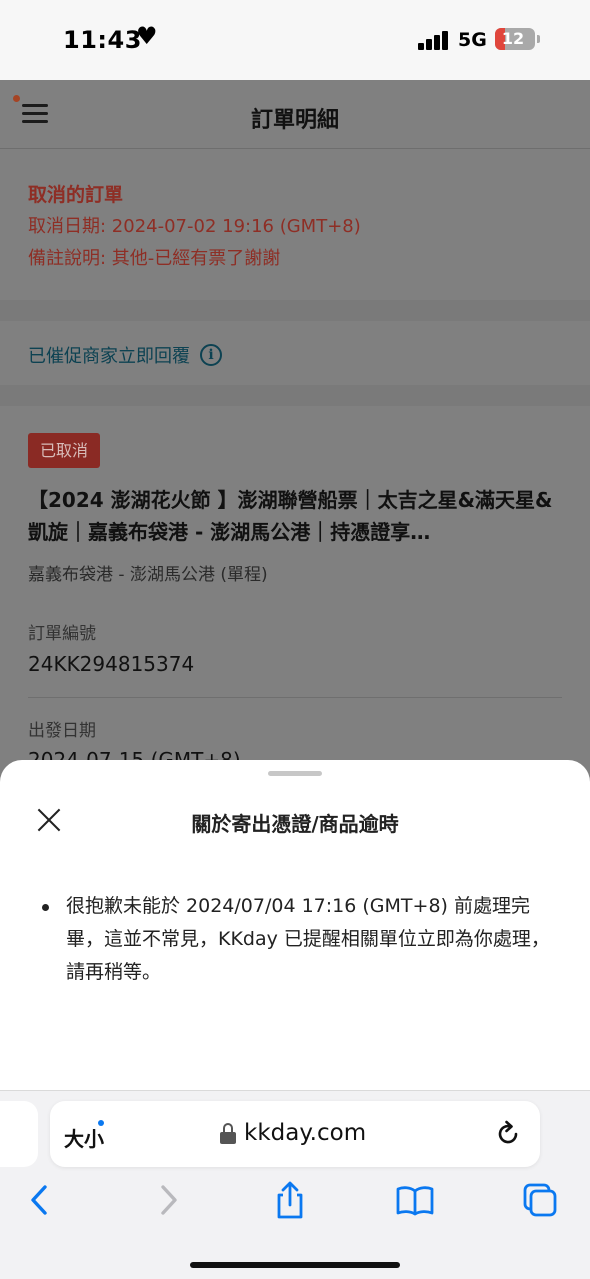 This screenshot has height=1279, width=590. Describe the element at coordinates (290, 1200) in the screenshot. I see `share-icon` at that location.